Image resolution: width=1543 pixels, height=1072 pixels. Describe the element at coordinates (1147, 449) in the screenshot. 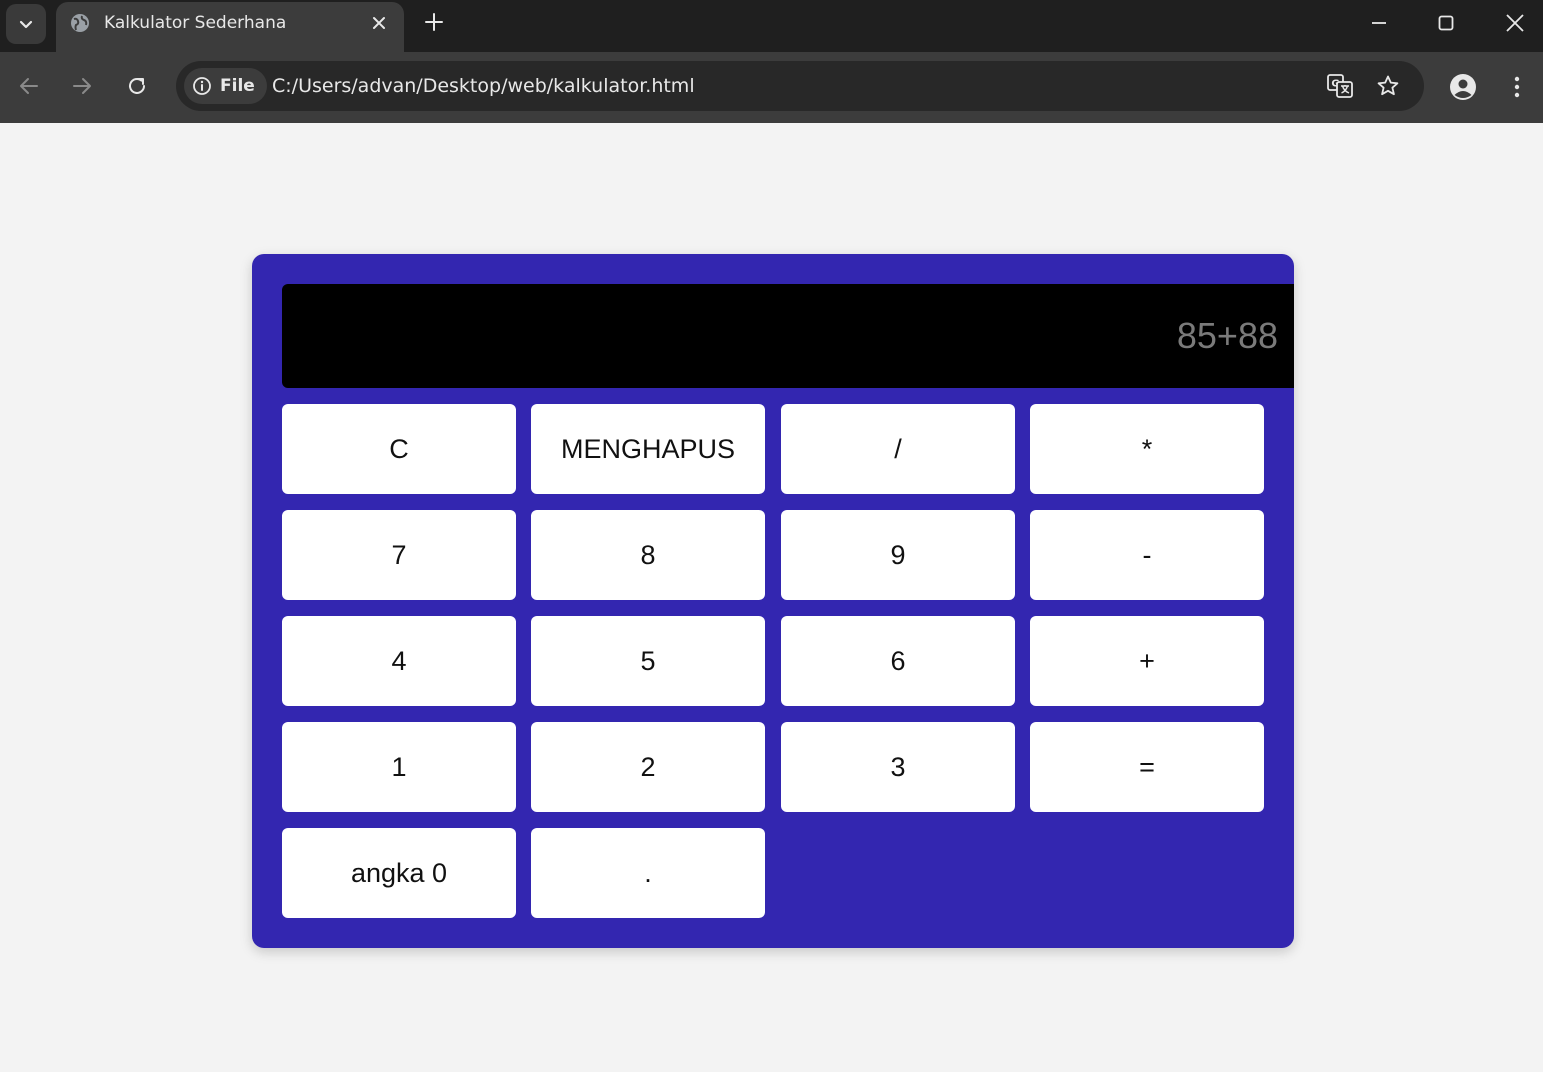

I see `multiply-button: *` at that location.